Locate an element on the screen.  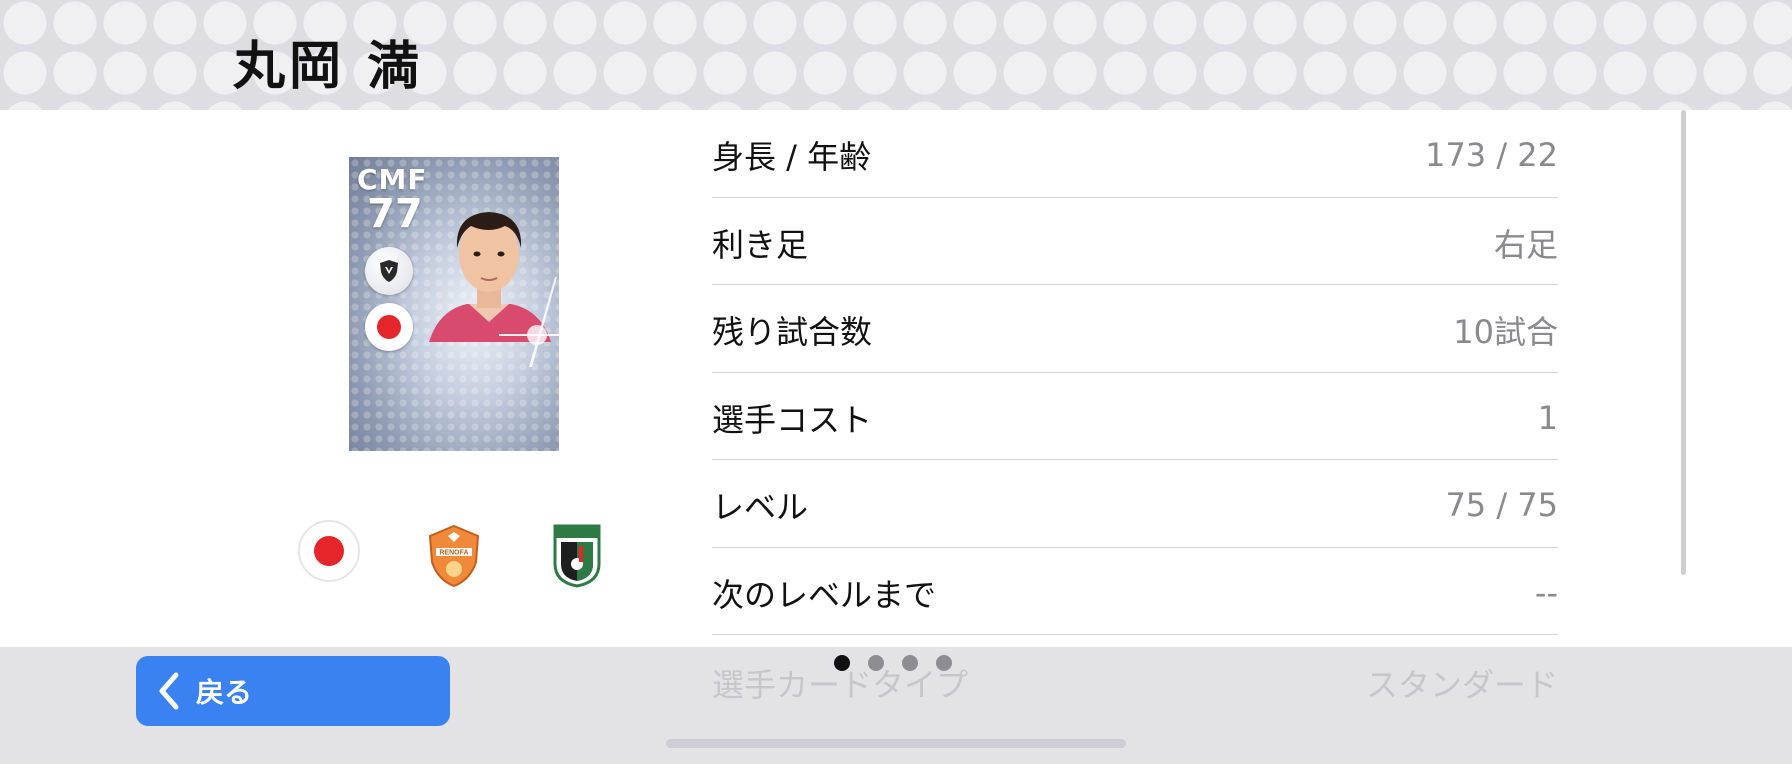
info-label: 次のレベルまで is located at coordinates (824, 594).